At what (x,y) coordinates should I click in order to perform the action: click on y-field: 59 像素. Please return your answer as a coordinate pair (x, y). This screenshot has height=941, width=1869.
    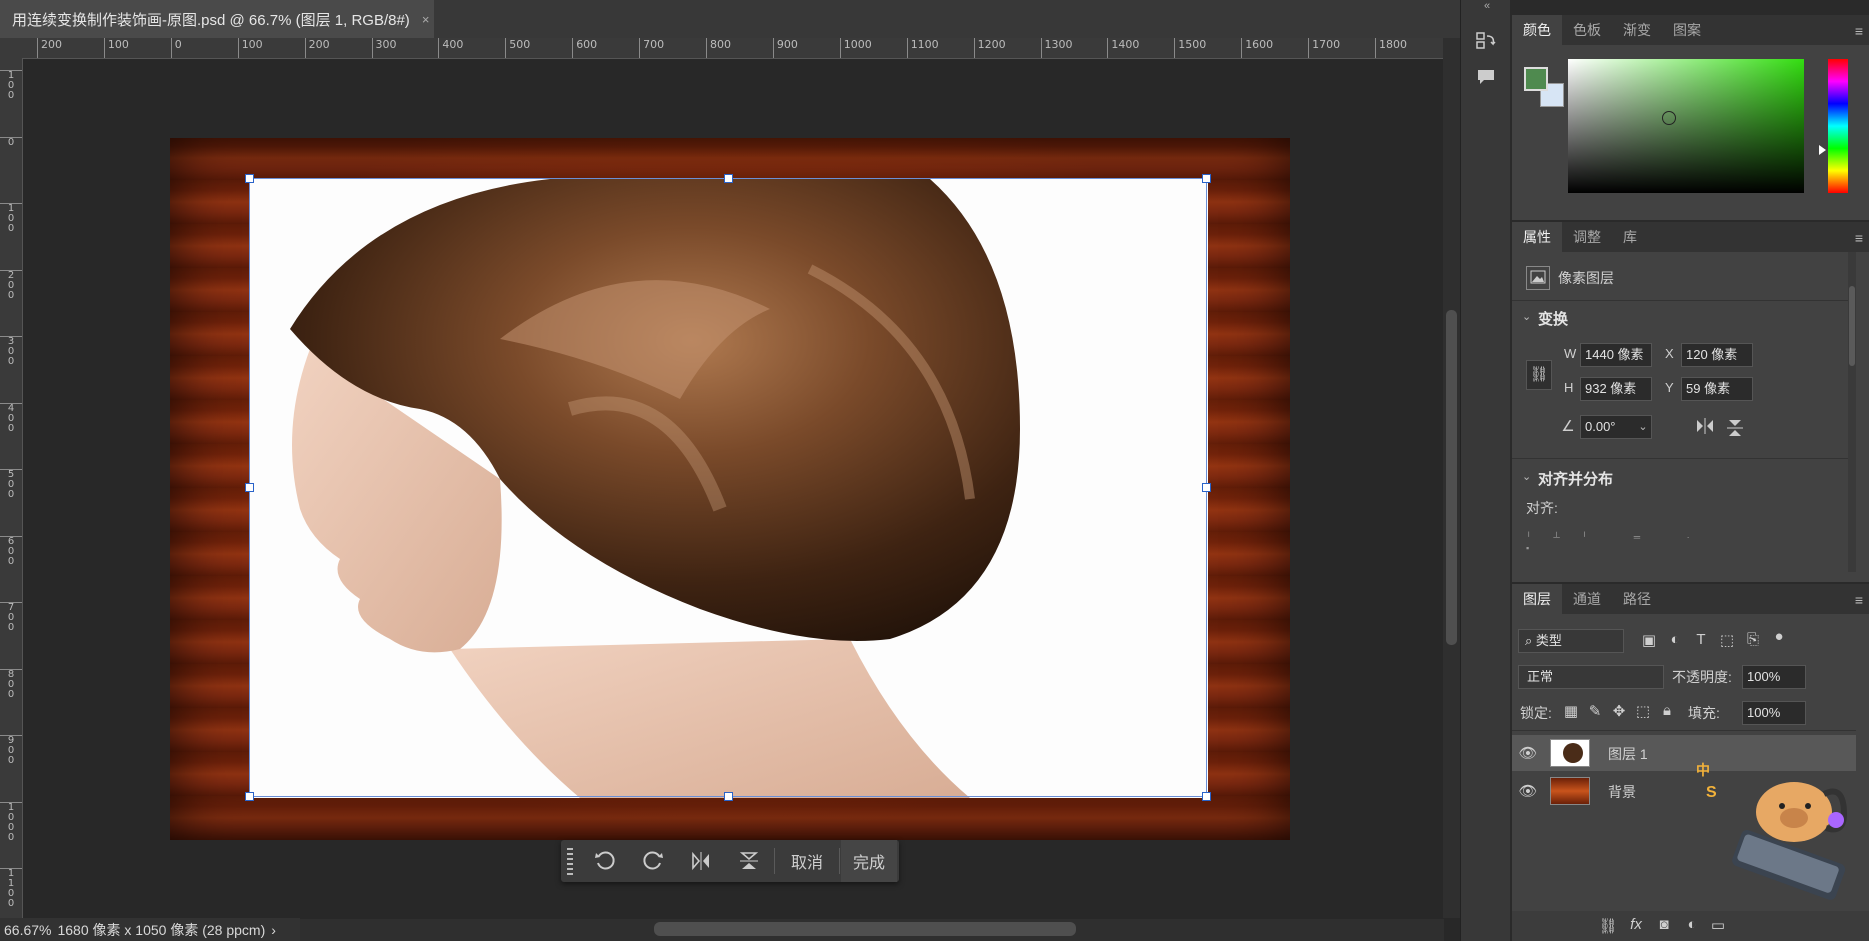
    Looking at the image, I should click on (1717, 389).